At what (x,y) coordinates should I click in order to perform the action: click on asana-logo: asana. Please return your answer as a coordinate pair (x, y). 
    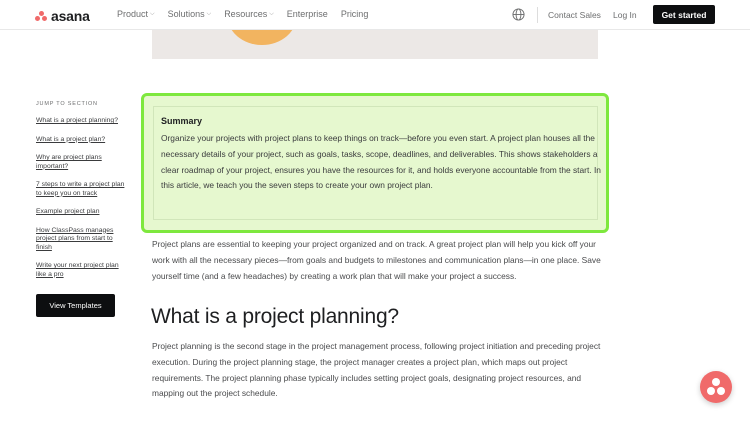
    Looking at the image, I should click on (62, 16).